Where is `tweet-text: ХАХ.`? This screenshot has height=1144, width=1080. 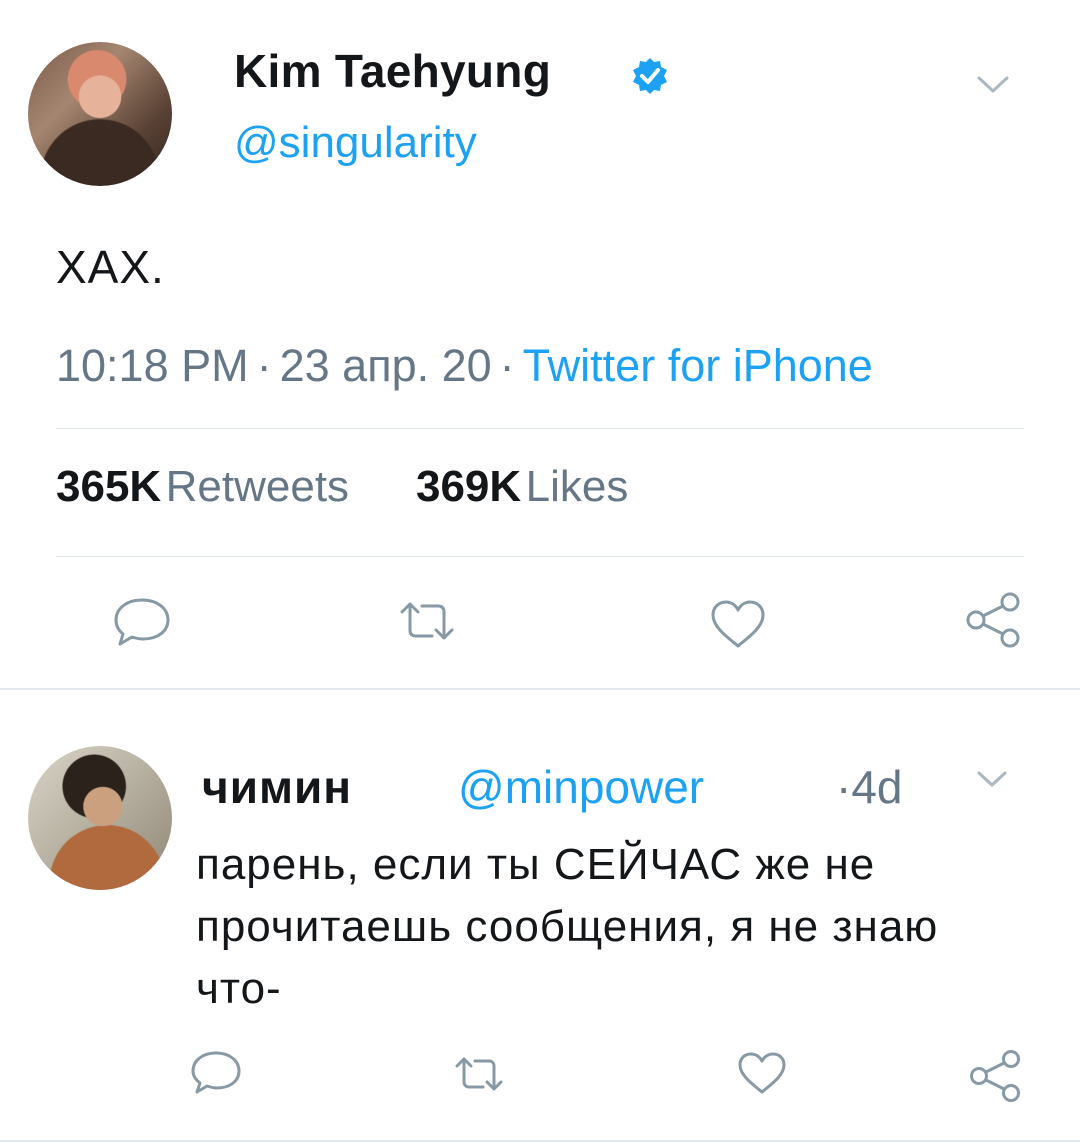 tweet-text: ХАХ. is located at coordinates (110, 267).